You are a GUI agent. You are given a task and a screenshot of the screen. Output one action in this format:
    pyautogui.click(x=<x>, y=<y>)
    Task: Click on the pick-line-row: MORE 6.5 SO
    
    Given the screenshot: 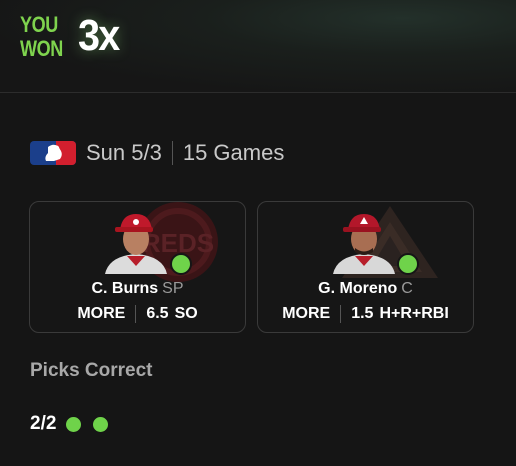 What is the action you would take?
    pyautogui.click(x=137, y=314)
    